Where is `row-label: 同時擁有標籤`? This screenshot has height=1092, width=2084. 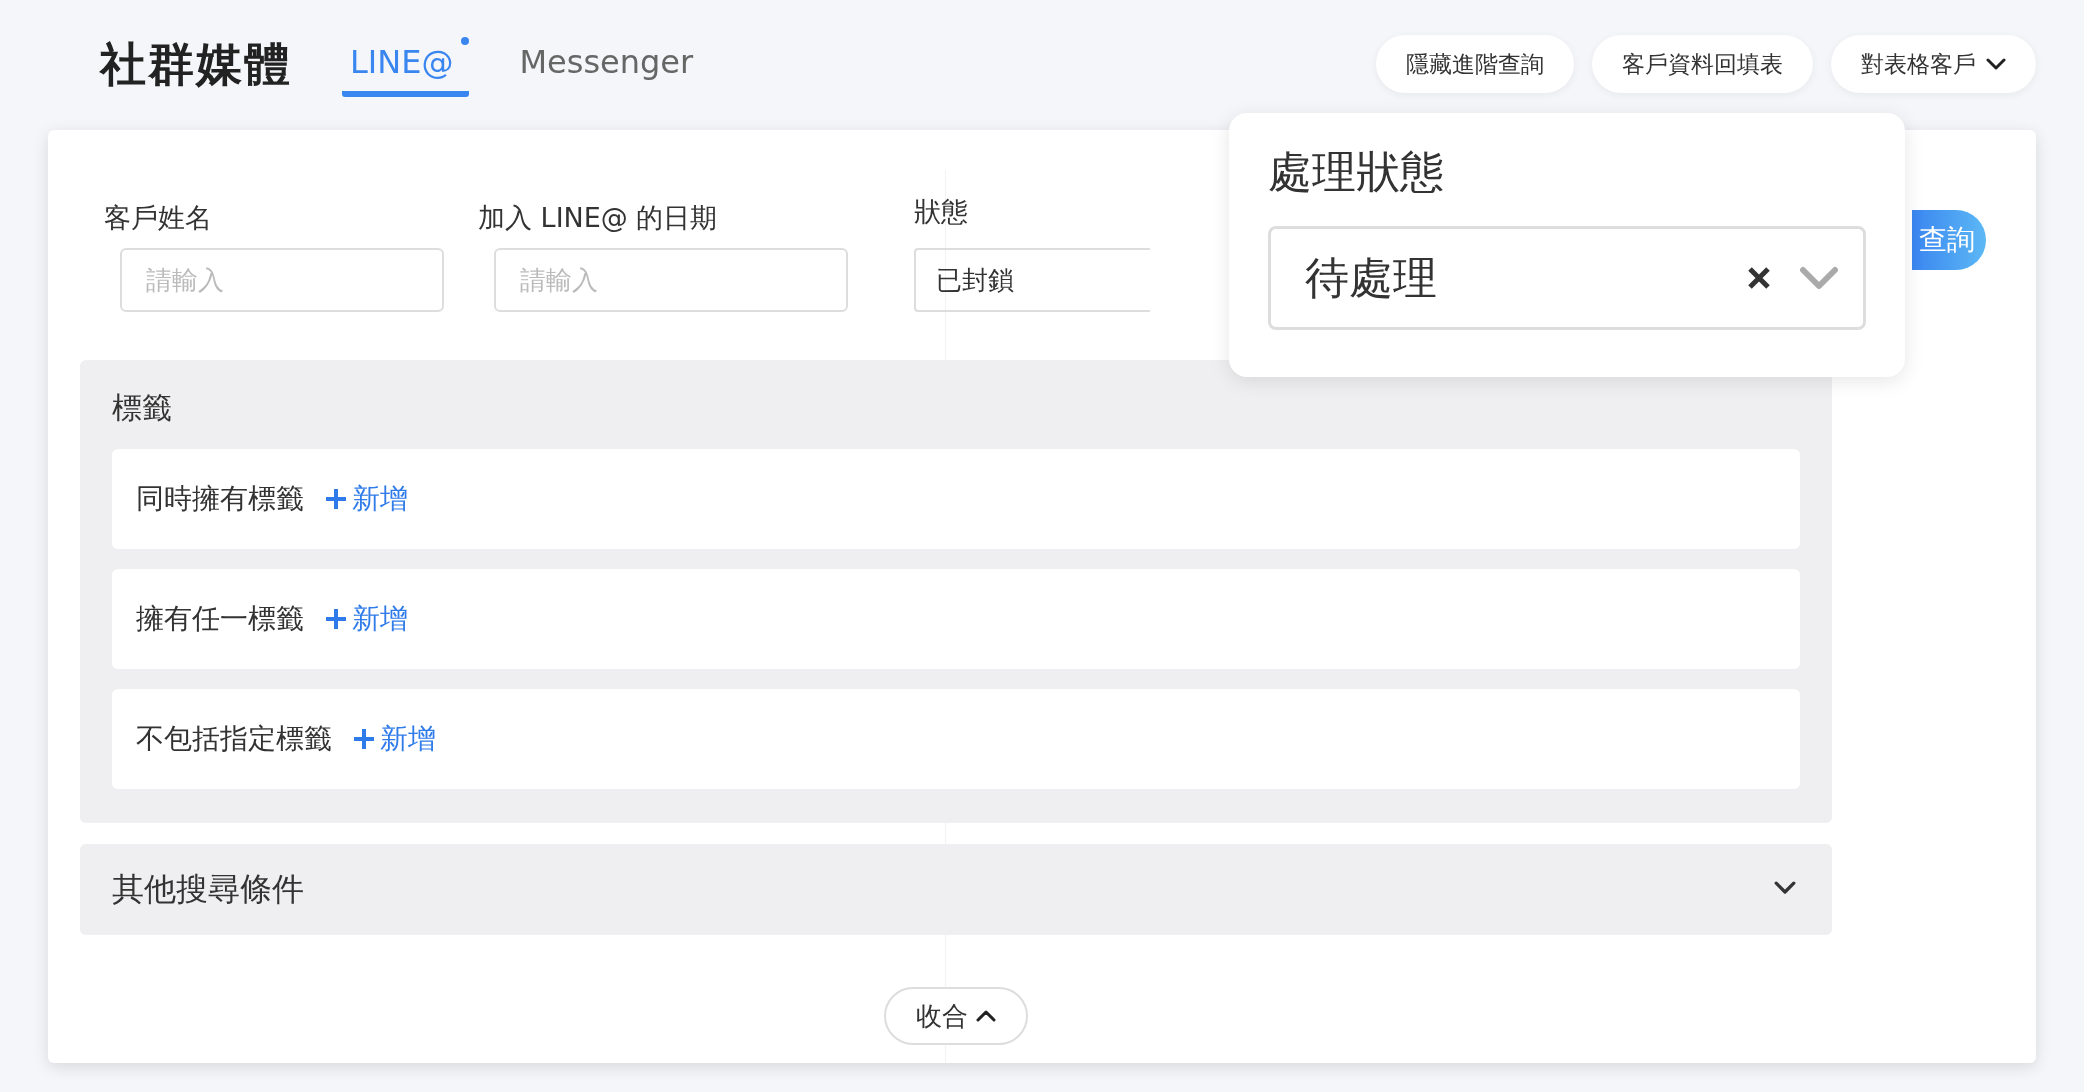 row-label: 同時擁有標籤 is located at coordinates (220, 499).